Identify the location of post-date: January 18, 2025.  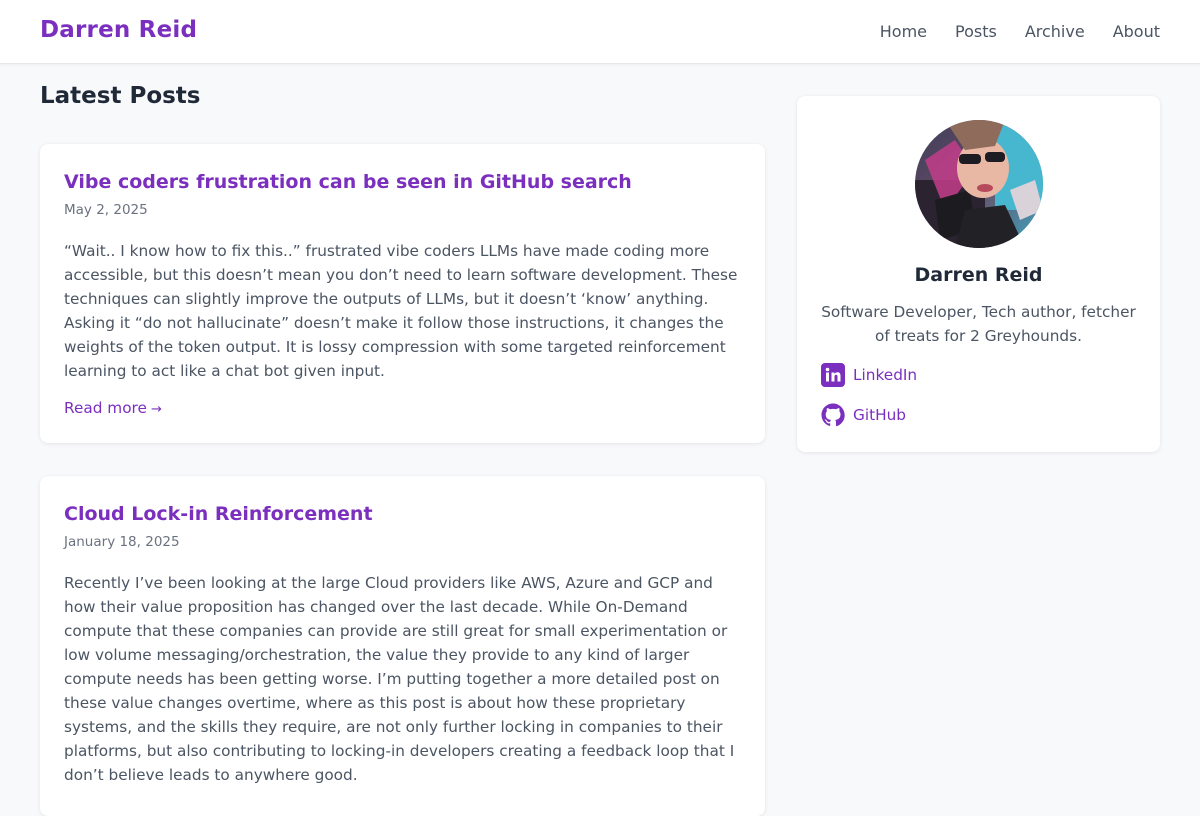
(122, 542).